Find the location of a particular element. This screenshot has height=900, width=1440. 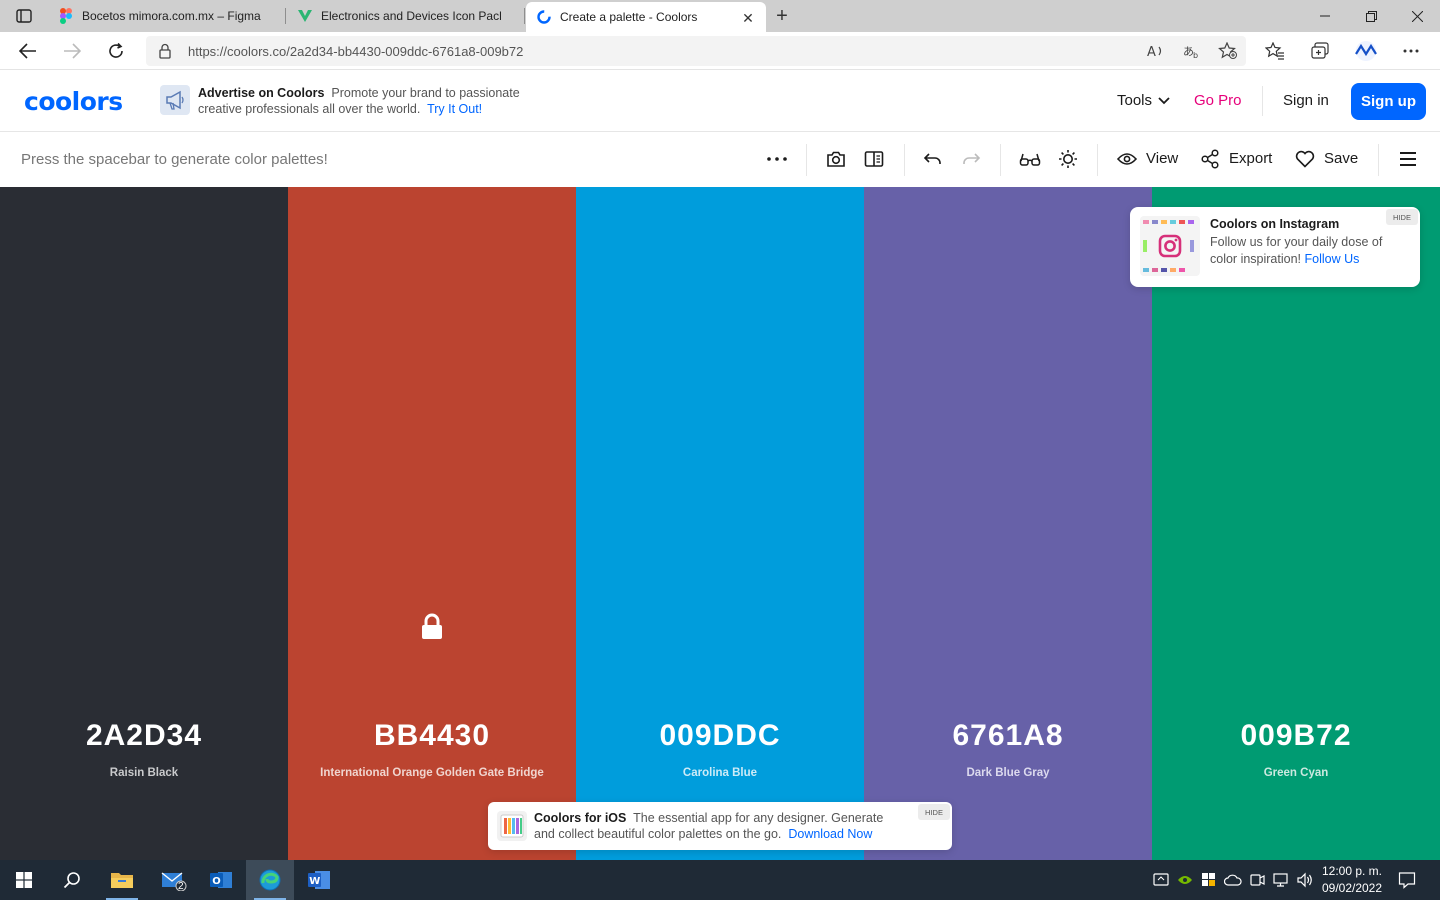

svg-text: b is located at coordinates (1195, 55).